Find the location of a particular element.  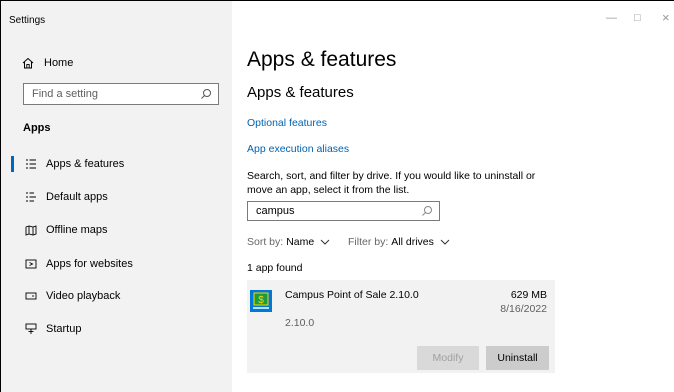

section-title: Apps & features is located at coordinates (300, 92).